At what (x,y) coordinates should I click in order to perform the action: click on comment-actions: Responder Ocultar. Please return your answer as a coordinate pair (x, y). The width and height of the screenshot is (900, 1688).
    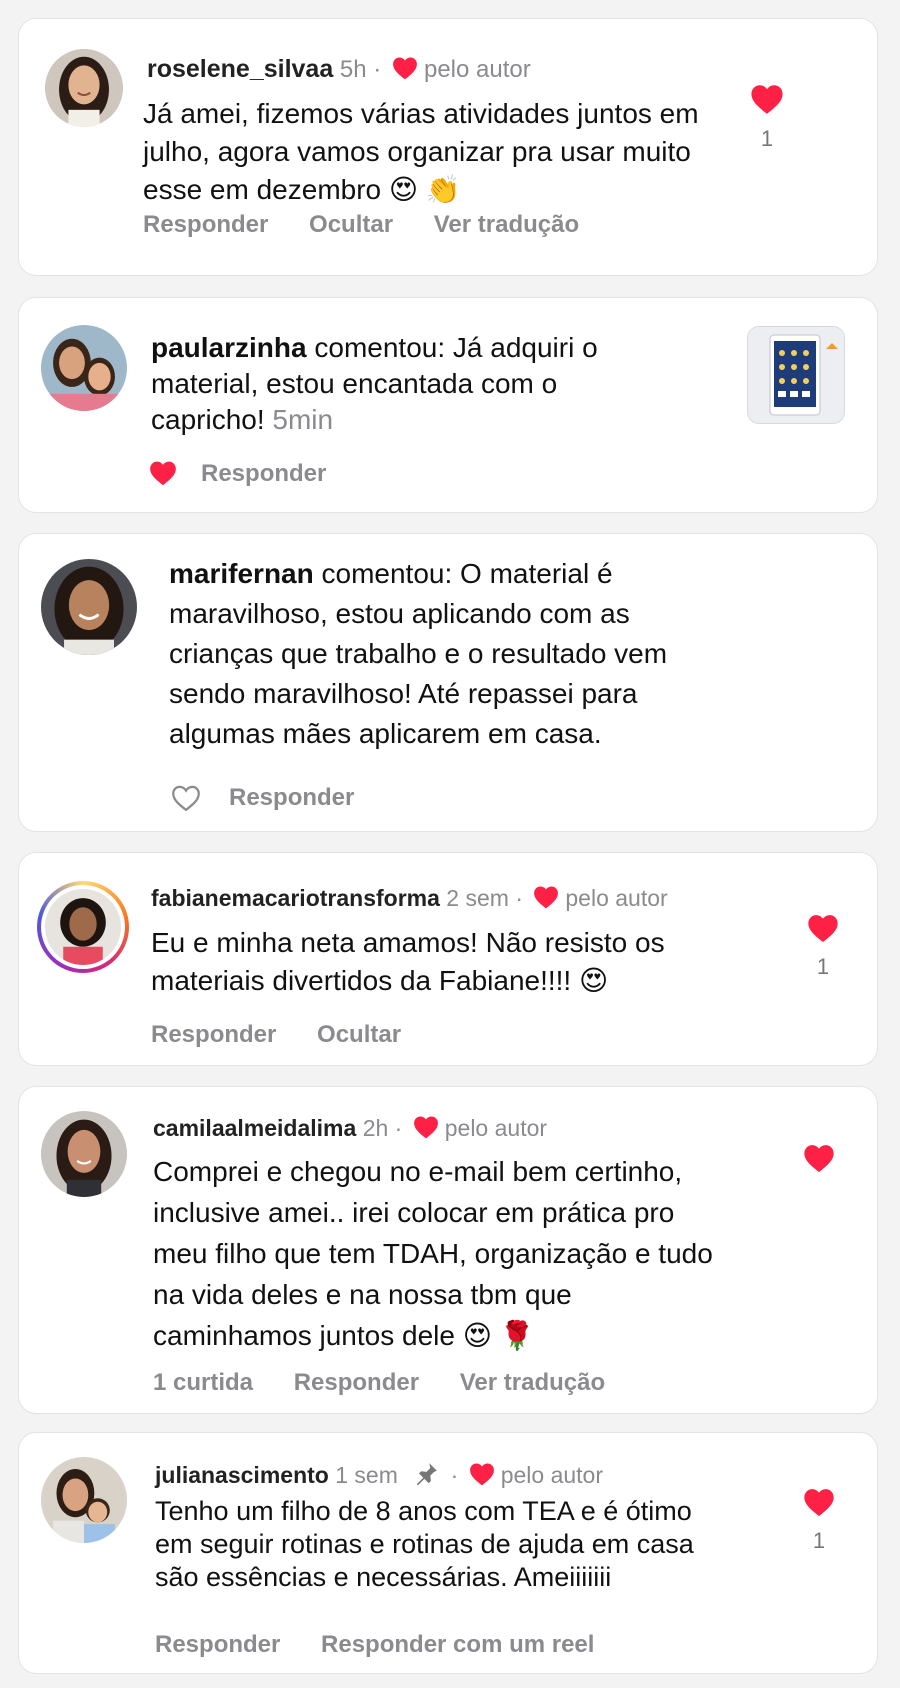
    Looking at the image, I should click on (293, 1035).